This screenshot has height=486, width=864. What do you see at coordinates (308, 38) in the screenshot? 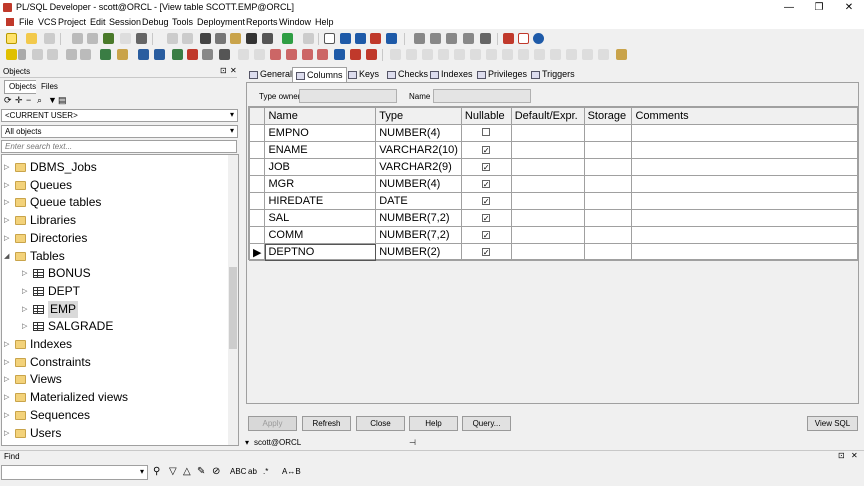
I see `back-icon` at bounding box center [308, 38].